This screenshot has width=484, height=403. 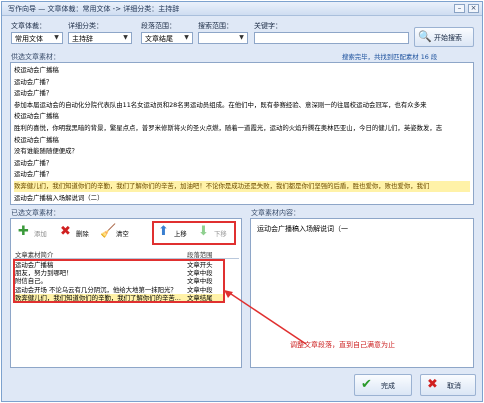 What do you see at coordinates (454, 386) in the screenshot?
I see `cancel-label: 取消` at bounding box center [454, 386].